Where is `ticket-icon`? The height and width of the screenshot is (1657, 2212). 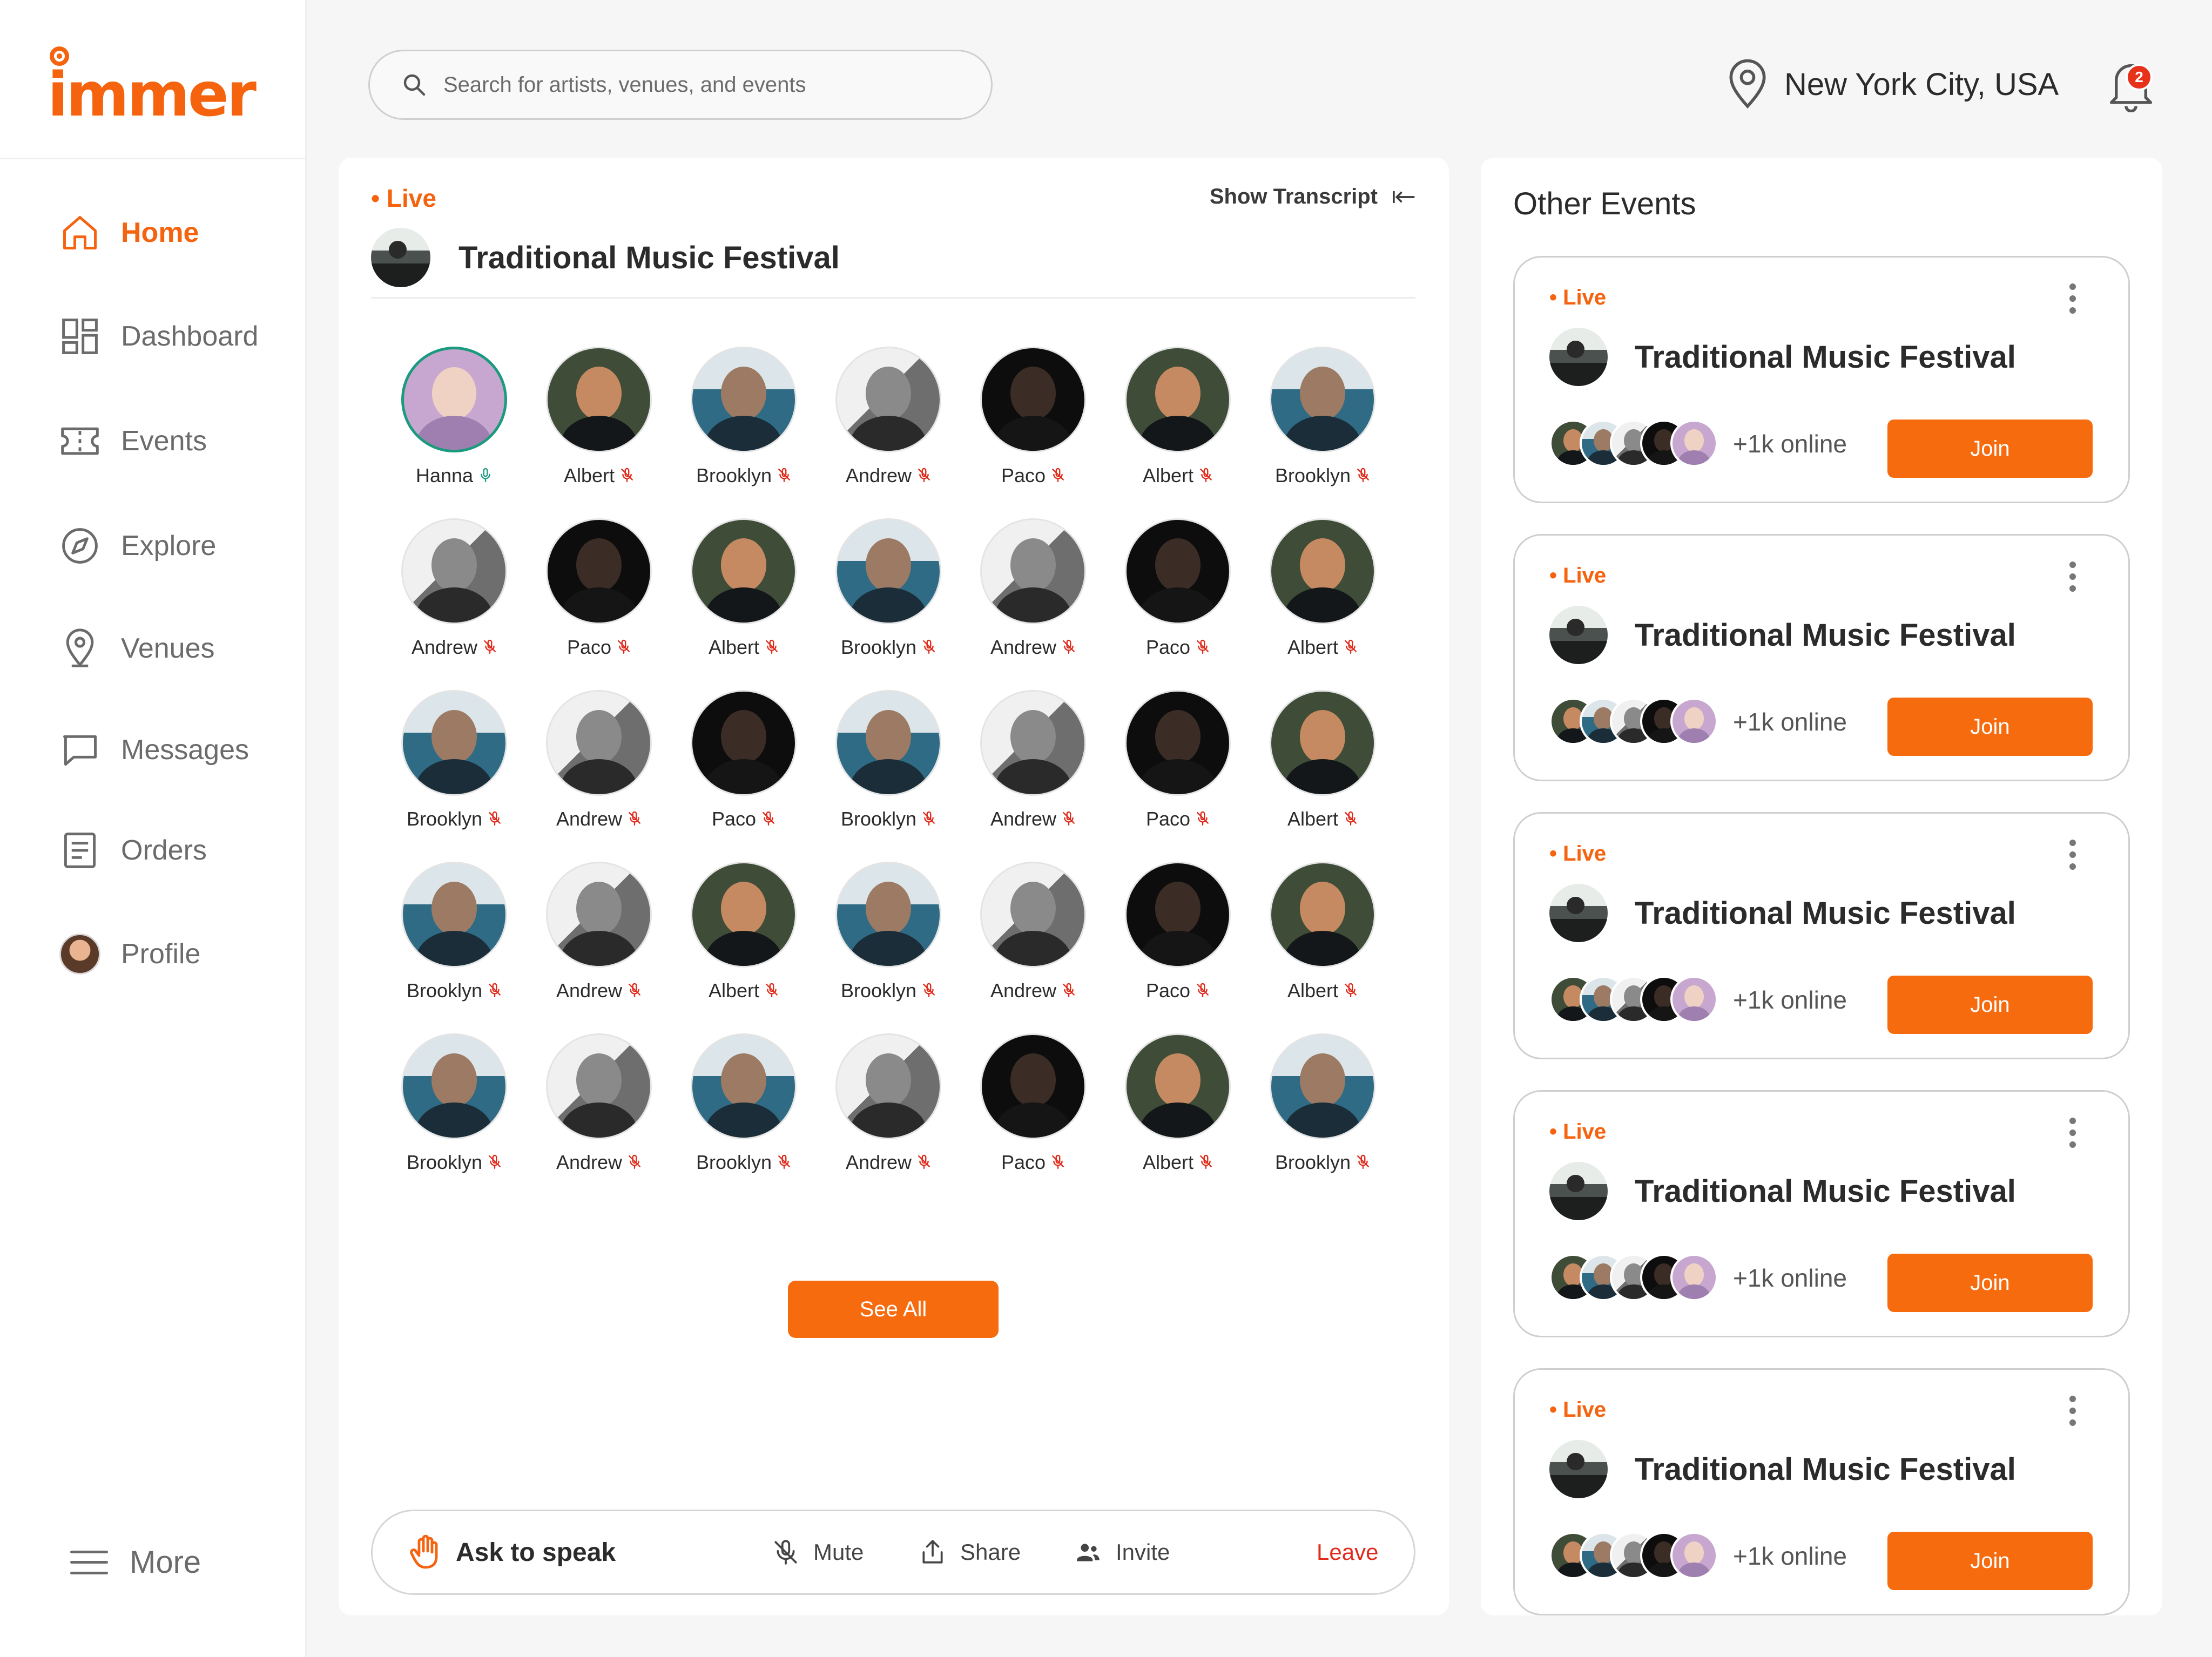
ticket-icon is located at coordinates (80, 441).